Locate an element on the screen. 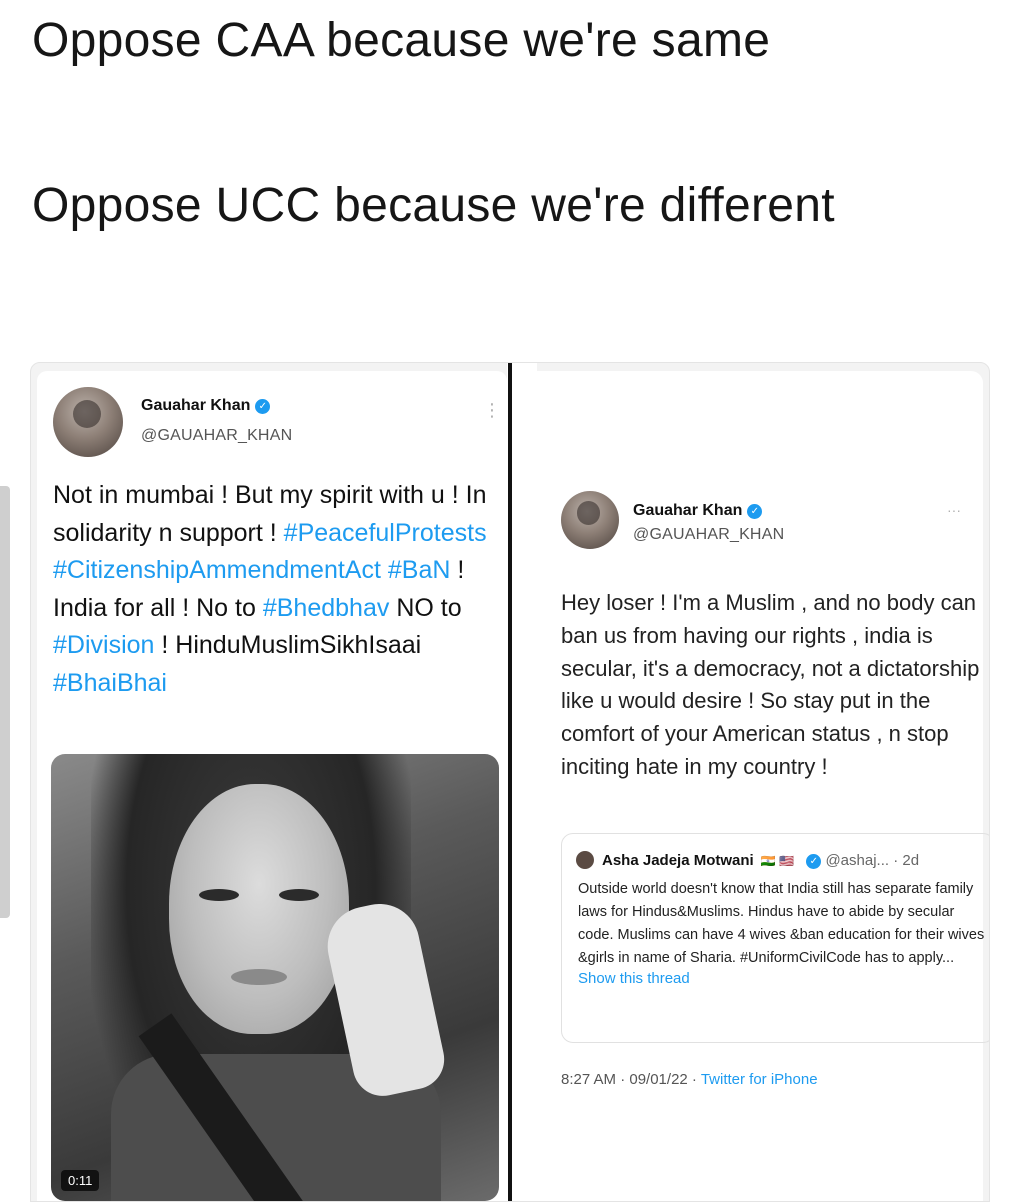  user-handle: @ashaj... · 2d is located at coordinates (872, 860).